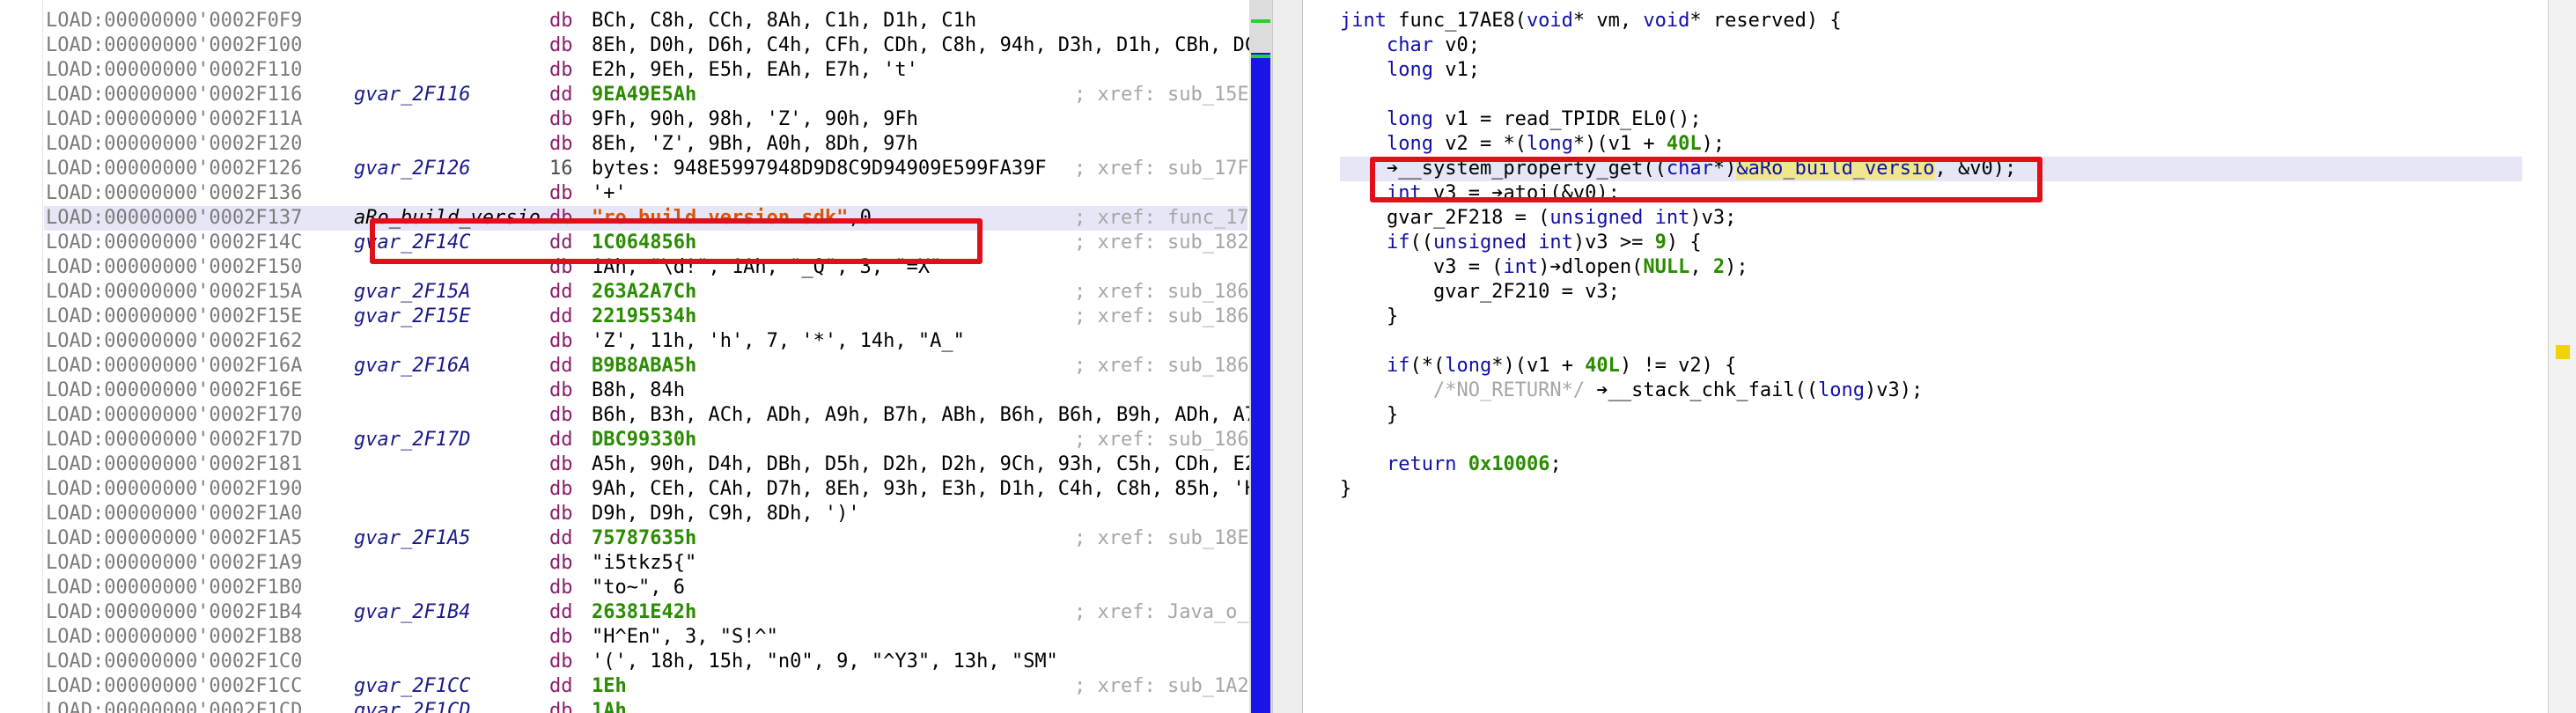  Describe the element at coordinates (174, 21) in the screenshot. I see `disasm-address: LOAD:00000000'0002F0F9` at that location.